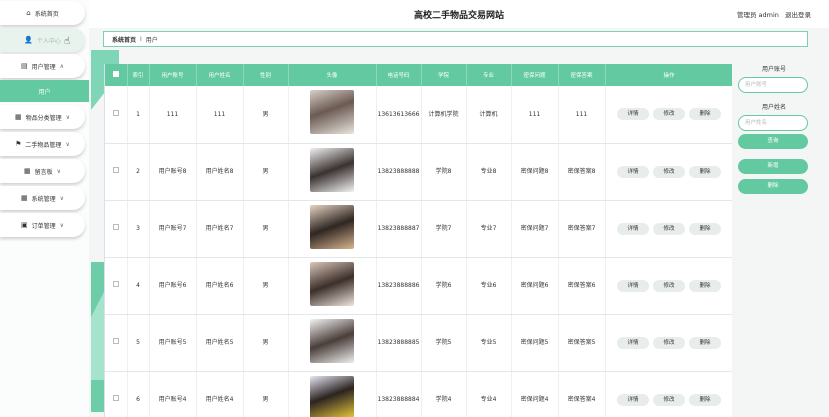 The width and height of the screenshot is (829, 417). Describe the element at coordinates (459, 14) in the screenshot. I see `top-header: 高校二手物品交易网站 管理员 admin 退出登录` at that location.